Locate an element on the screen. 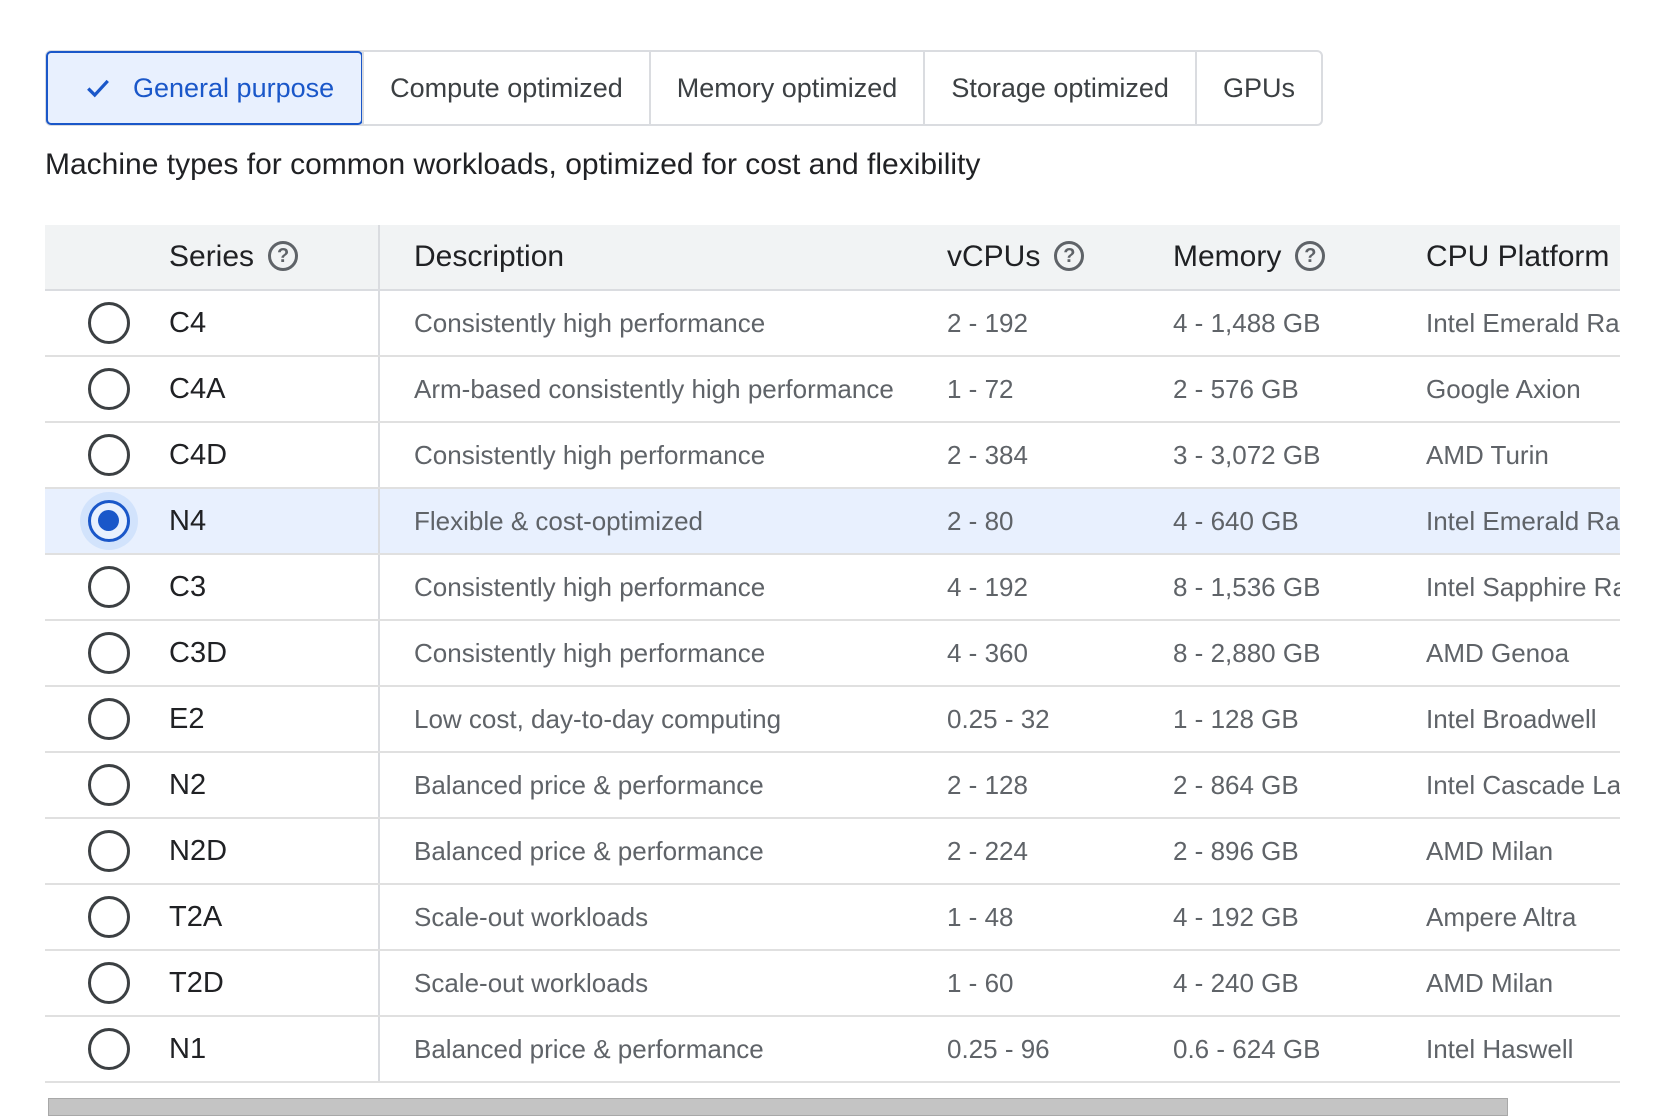 This screenshot has height=1116, width=1672. series-vcpus: 2 - 384 is located at coordinates (1060, 455).